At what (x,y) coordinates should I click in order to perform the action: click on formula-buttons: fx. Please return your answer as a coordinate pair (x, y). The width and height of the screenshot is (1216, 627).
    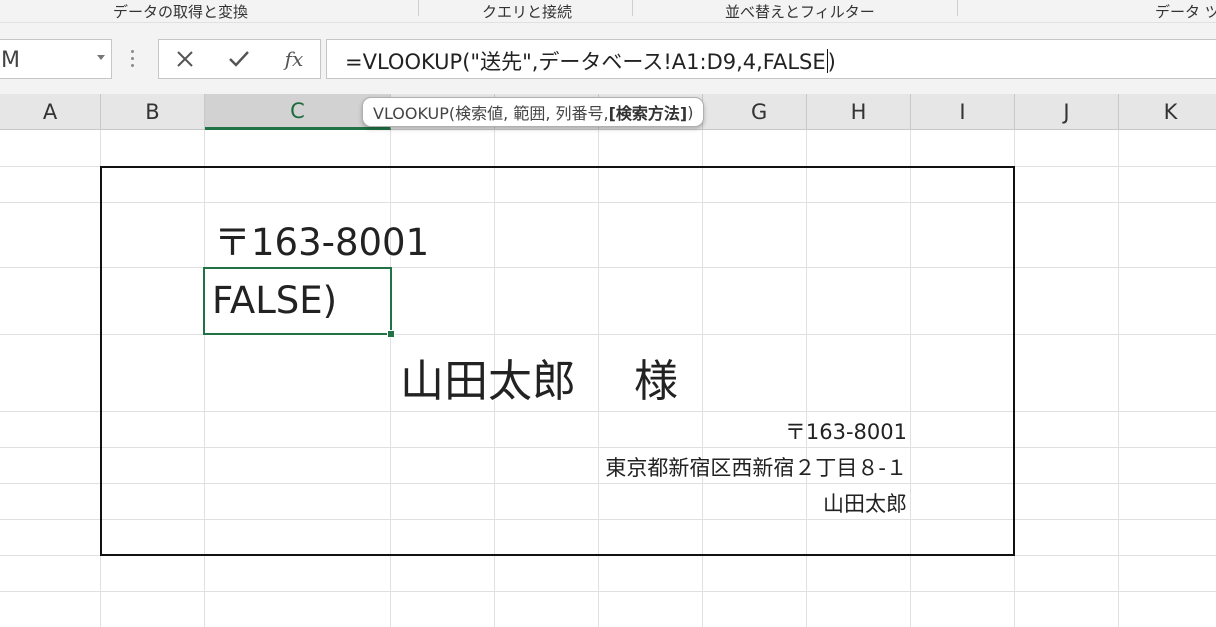
    Looking at the image, I should click on (239, 59).